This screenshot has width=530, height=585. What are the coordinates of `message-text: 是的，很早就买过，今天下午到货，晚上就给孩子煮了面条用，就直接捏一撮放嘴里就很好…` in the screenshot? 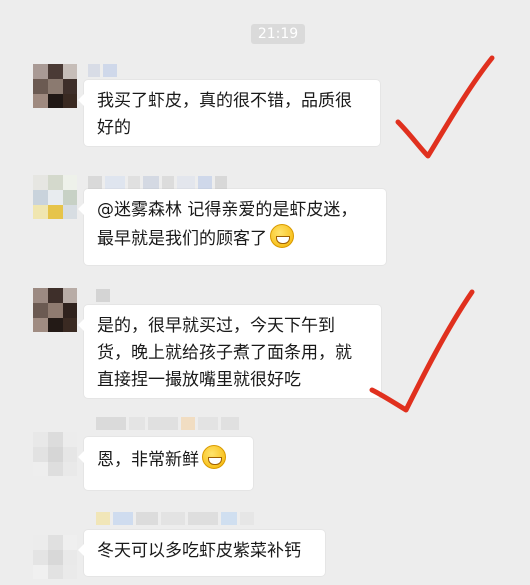 It's located at (224, 353).